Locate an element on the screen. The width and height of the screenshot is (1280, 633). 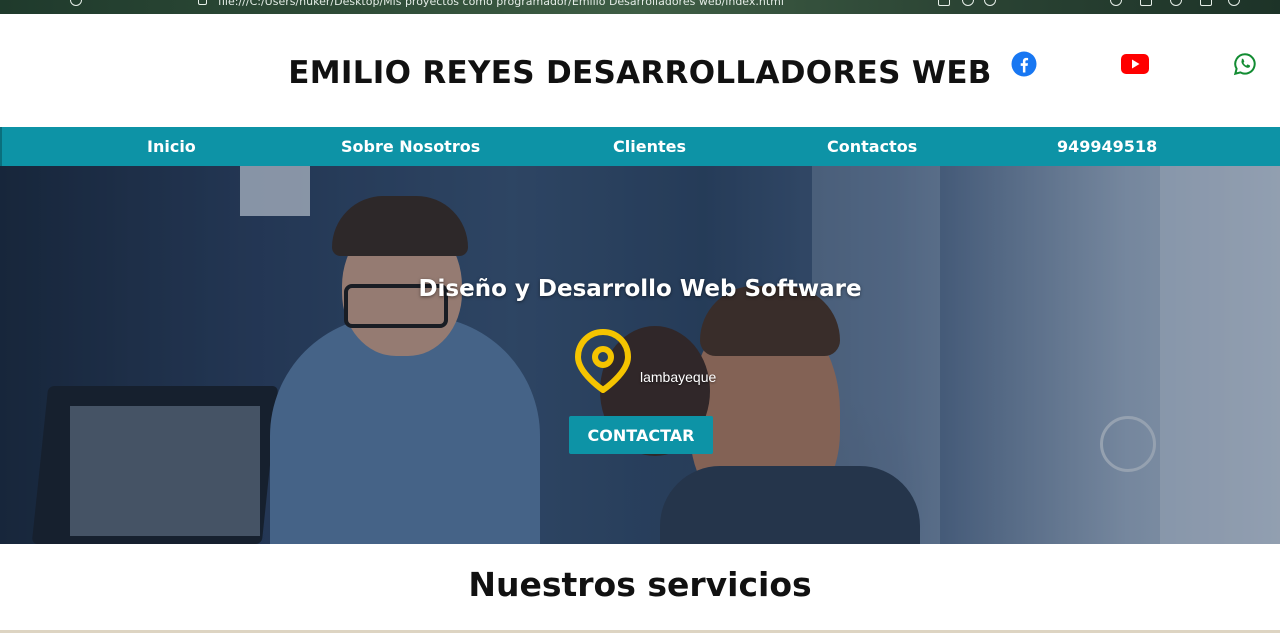
facebook-link is located at coordinates (1024, 64).